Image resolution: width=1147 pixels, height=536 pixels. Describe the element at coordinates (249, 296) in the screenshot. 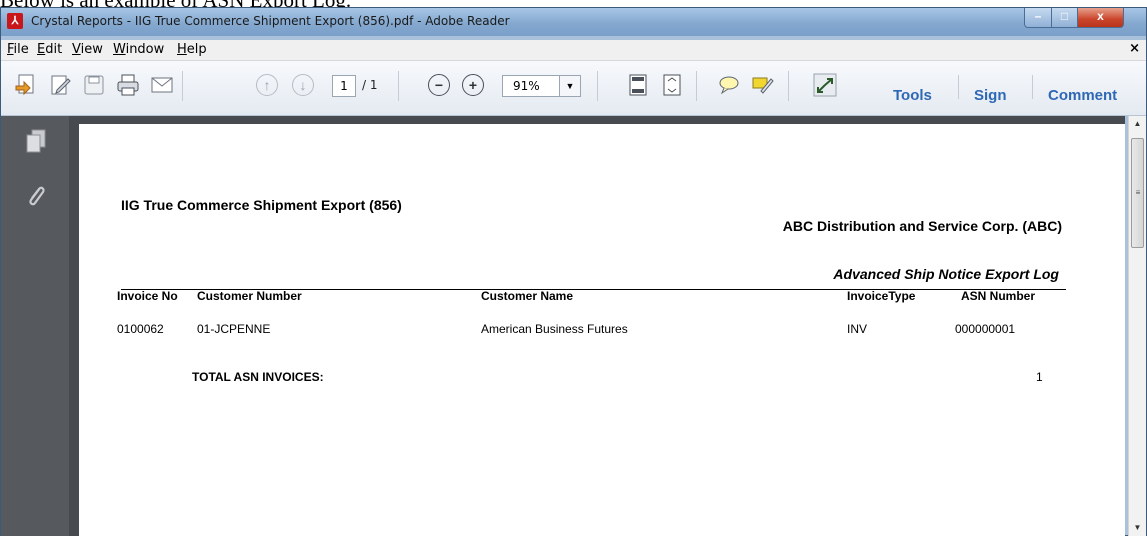

I see `column-header-customer-number: Customer Number` at that location.